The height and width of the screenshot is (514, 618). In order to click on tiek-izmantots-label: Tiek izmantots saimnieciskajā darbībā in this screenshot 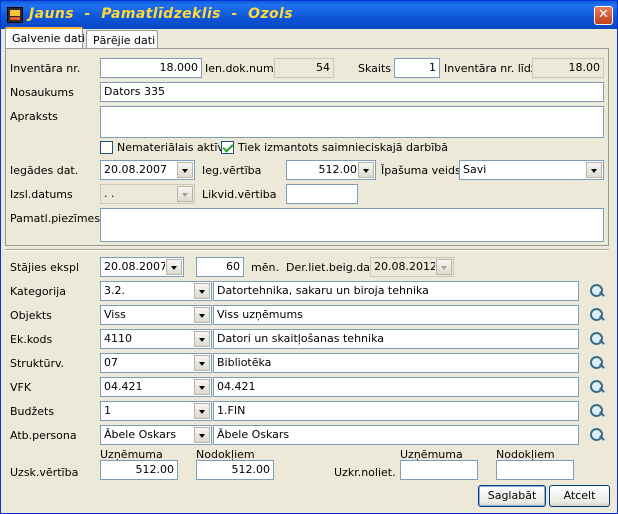, I will do `click(343, 147)`.